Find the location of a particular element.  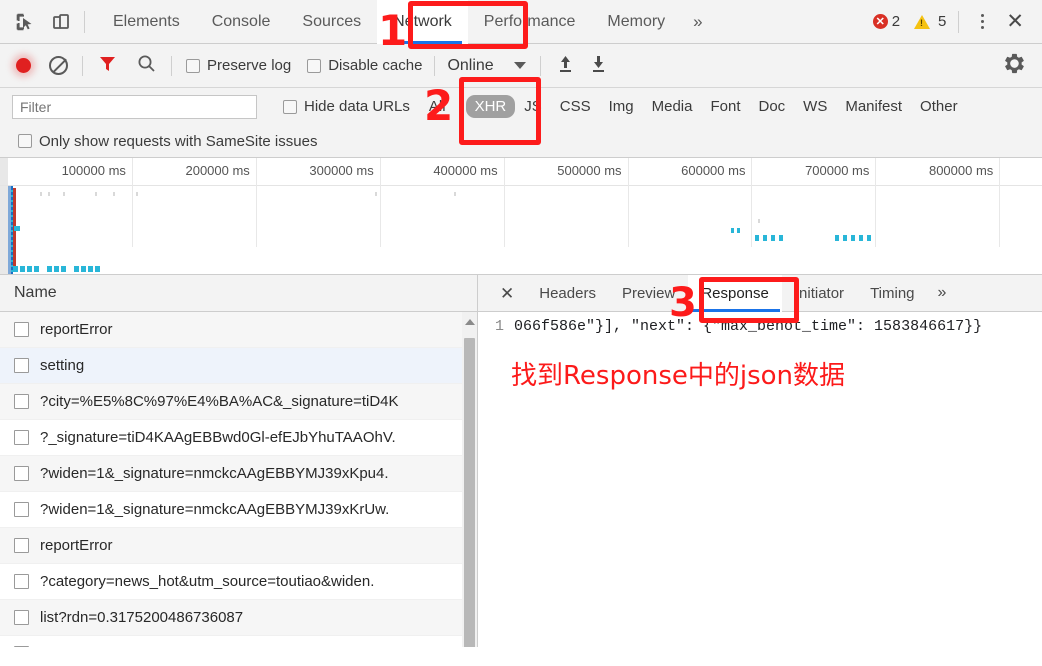

clear-button is located at coordinates (58, 65).